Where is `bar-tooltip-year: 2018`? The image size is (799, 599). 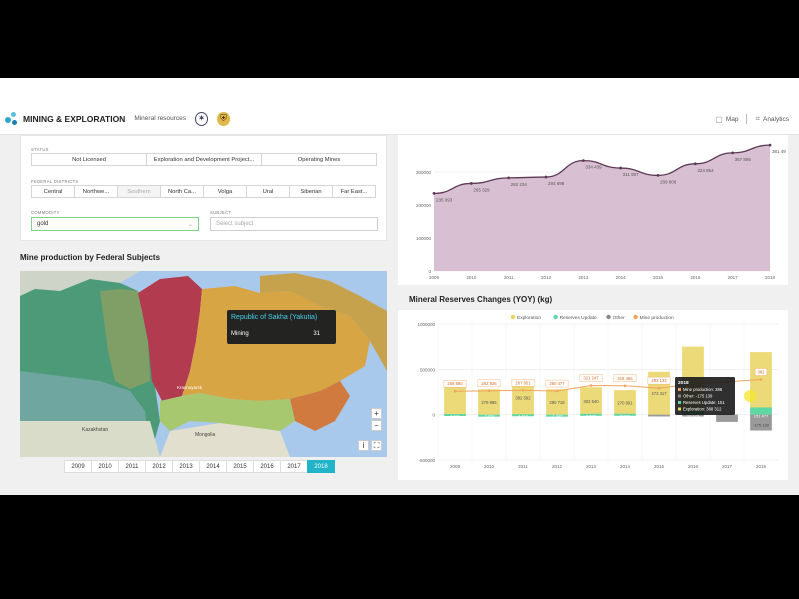 bar-tooltip-year: 2018 is located at coordinates (683, 383).